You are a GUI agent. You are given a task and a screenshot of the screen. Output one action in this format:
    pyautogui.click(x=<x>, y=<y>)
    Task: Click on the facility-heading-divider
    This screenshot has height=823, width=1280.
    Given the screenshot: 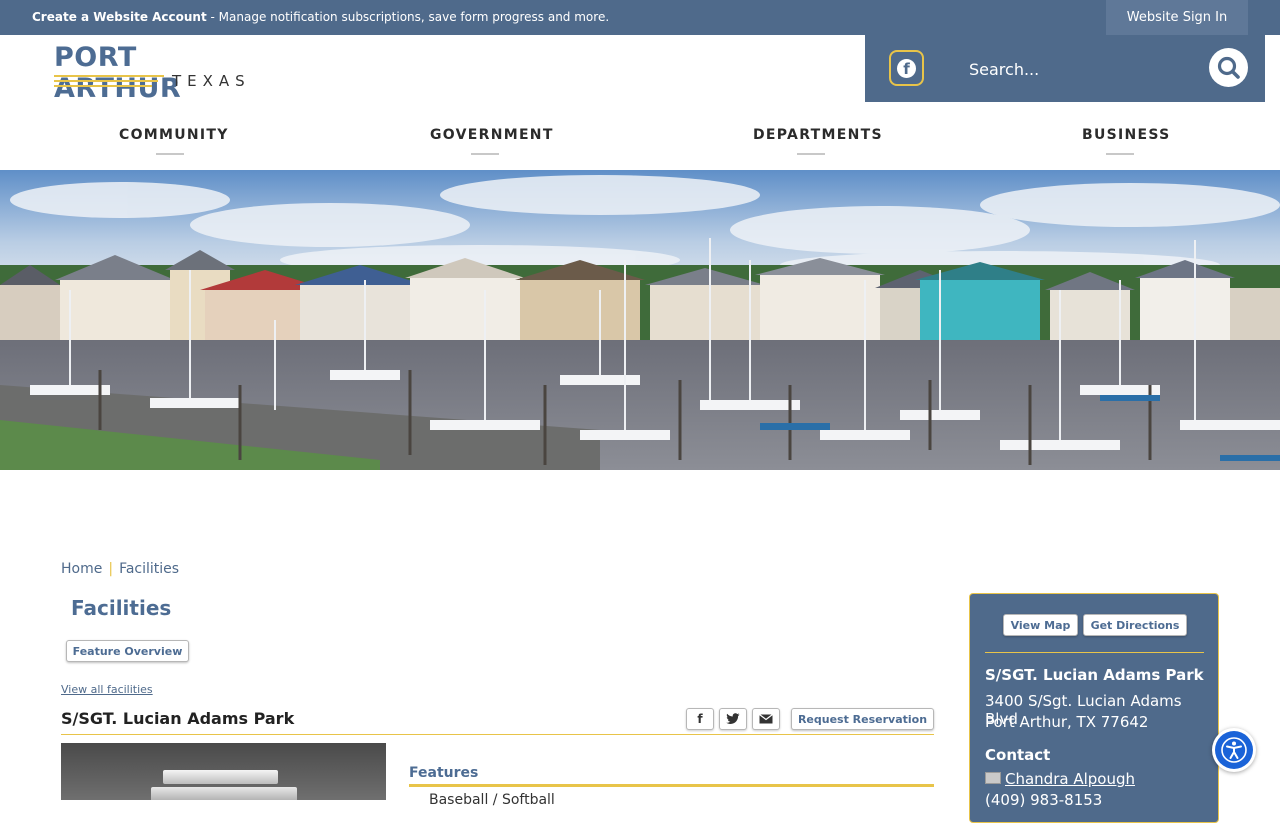 What is the action you would take?
    pyautogui.click(x=497, y=734)
    